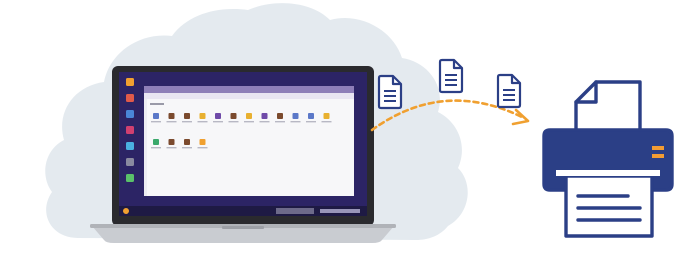 This screenshot has width=697, height=253. I want to click on start-button, so click(126, 211).